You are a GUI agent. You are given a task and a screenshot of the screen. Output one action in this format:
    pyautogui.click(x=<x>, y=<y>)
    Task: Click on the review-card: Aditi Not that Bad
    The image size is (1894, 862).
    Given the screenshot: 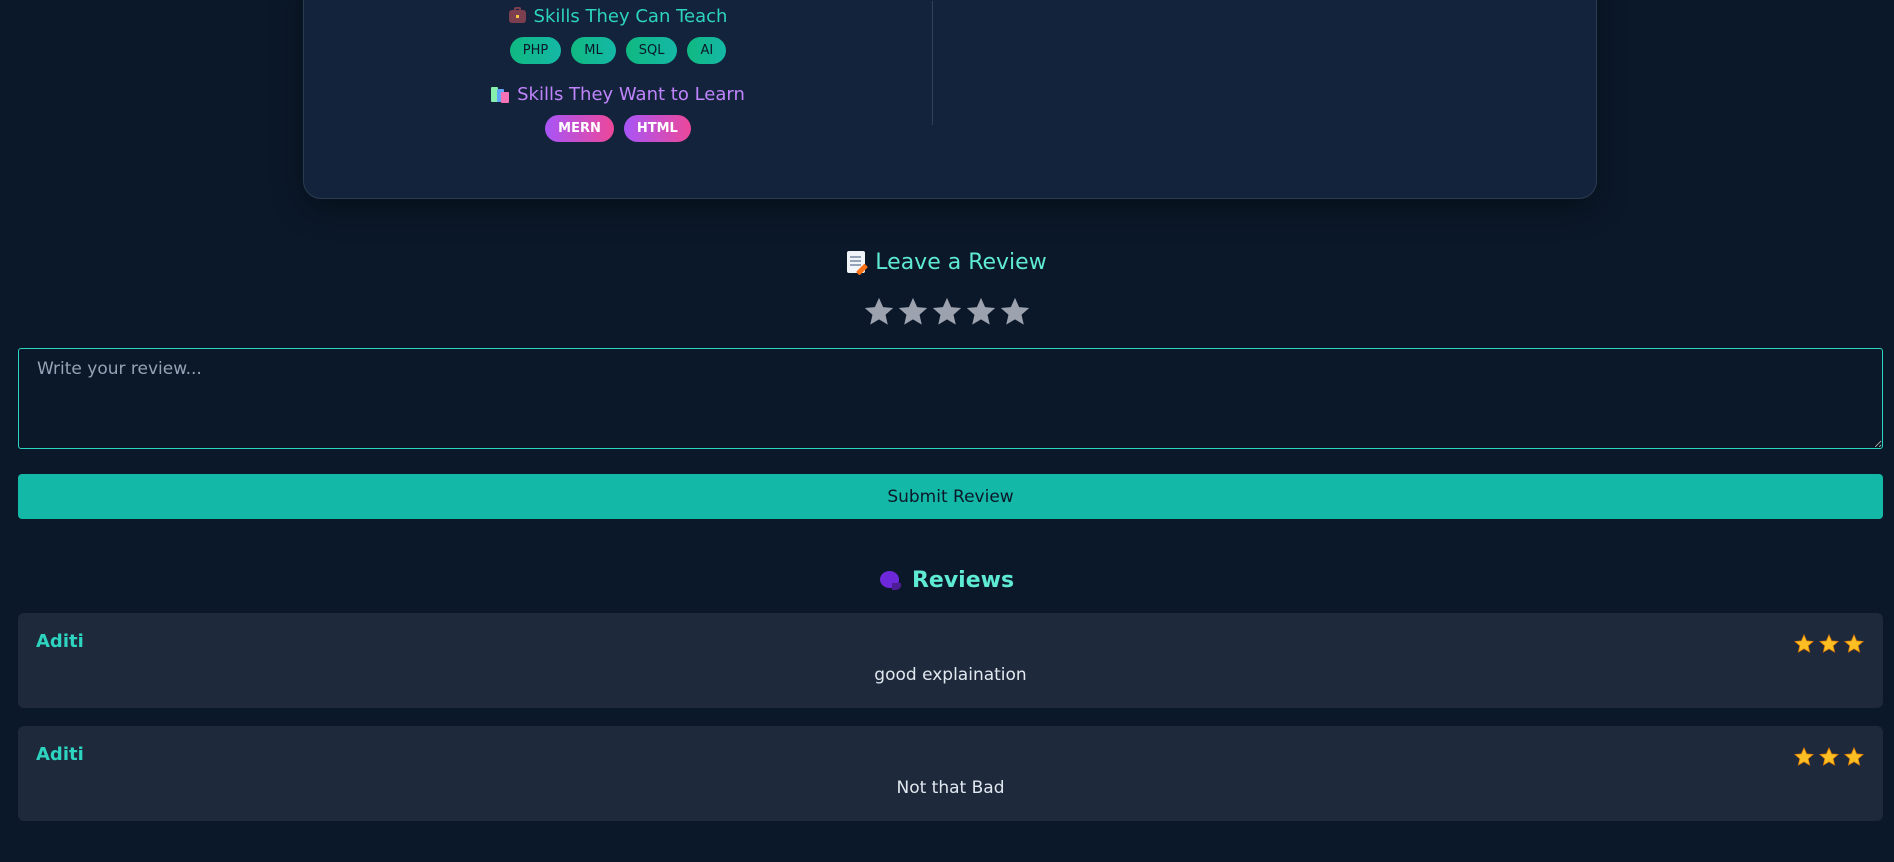 What is the action you would take?
    pyautogui.click(x=950, y=773)
    